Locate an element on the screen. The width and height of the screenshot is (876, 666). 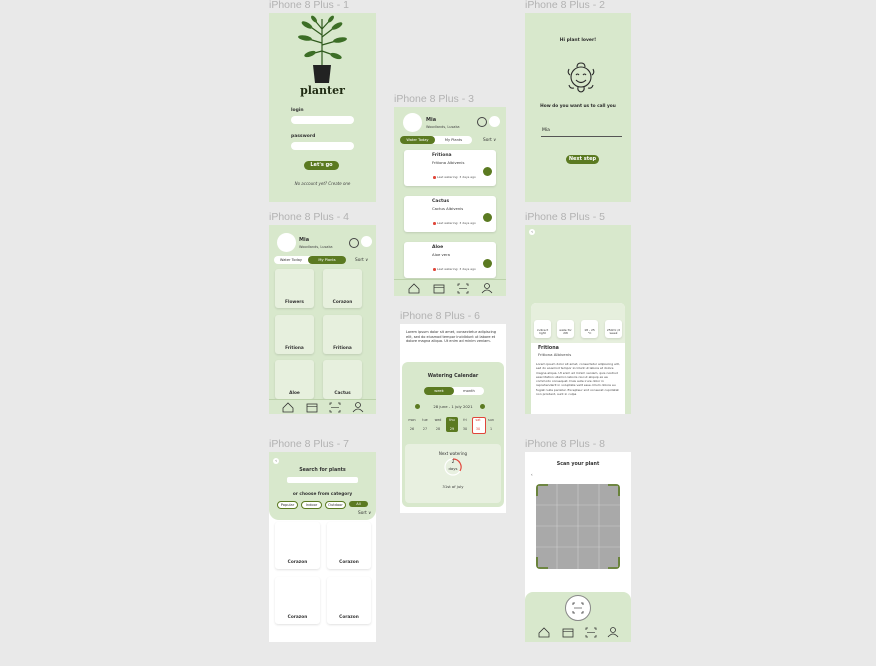
plant-card-label: Flowers is located at coordinates (294, 302).